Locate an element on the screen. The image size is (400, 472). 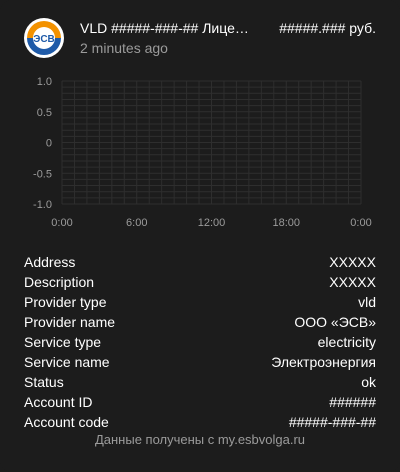
attribute-key: Account ID is located at coordinates (58, 402).